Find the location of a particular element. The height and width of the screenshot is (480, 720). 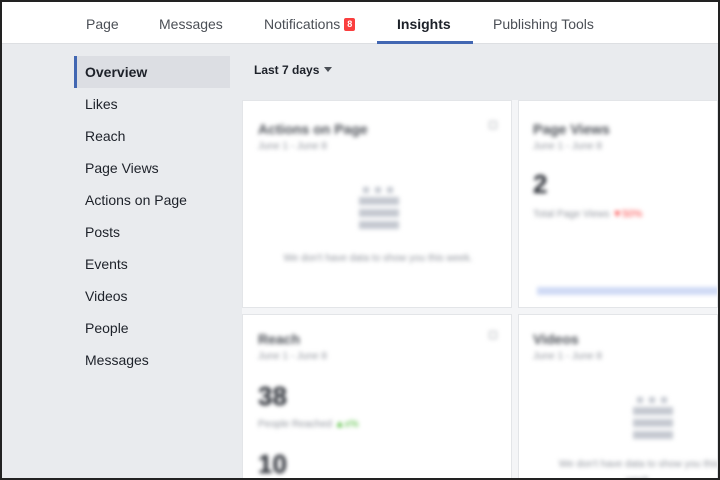

page-views-sub-label: Total Page Views ▼50% is located at coordinates (587, 214).